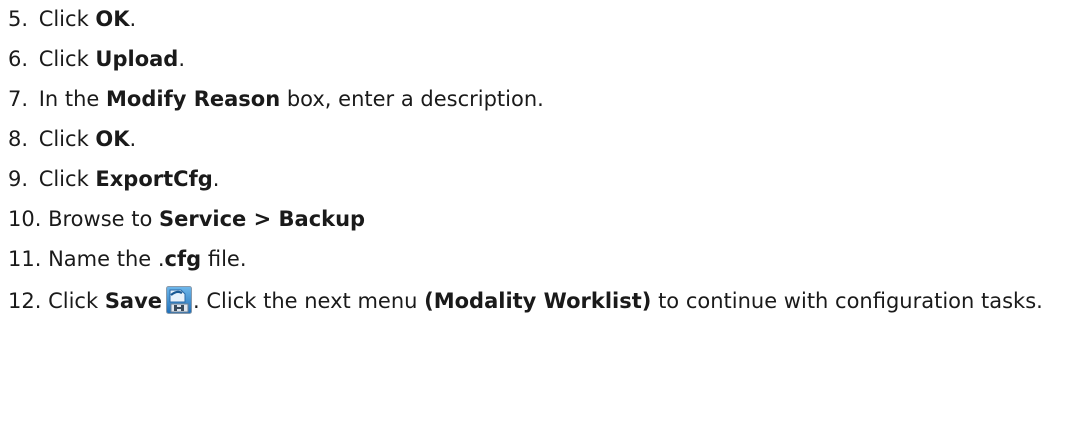 The image size is (1089, 425). Describe the element at coordinates (545, 59) in the screenshot. I see `step-6: 6. Click Upload.` at that location.